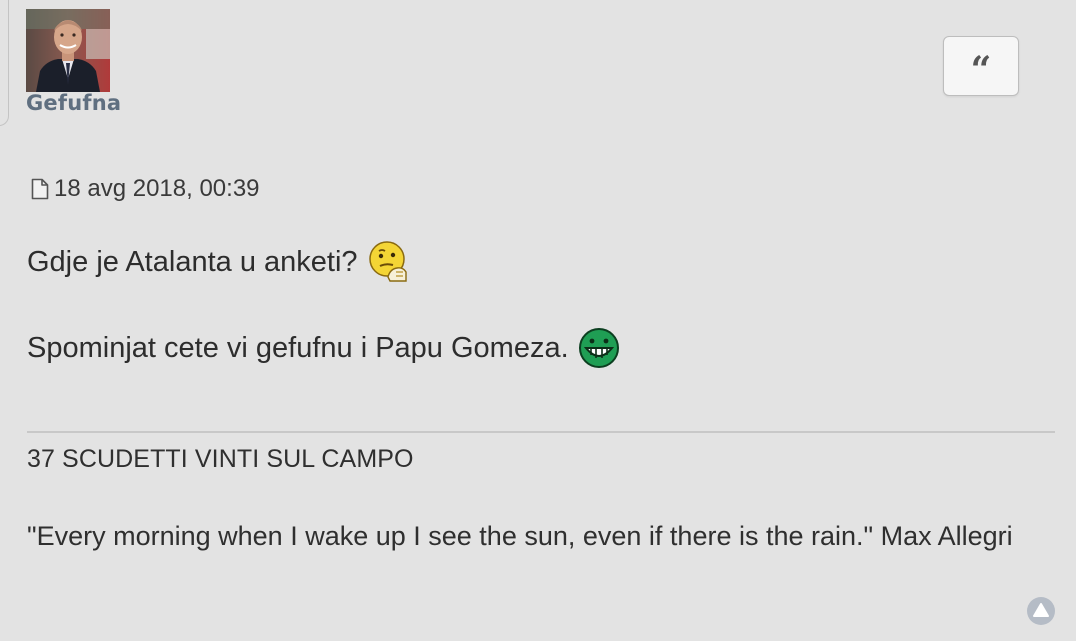 Image resolution: width=1076 pixels, height=641 pixels. What do you see at coordinates (541, 432) in the screenshot?
I see `signature-divider` at bounding box center [541, 432].